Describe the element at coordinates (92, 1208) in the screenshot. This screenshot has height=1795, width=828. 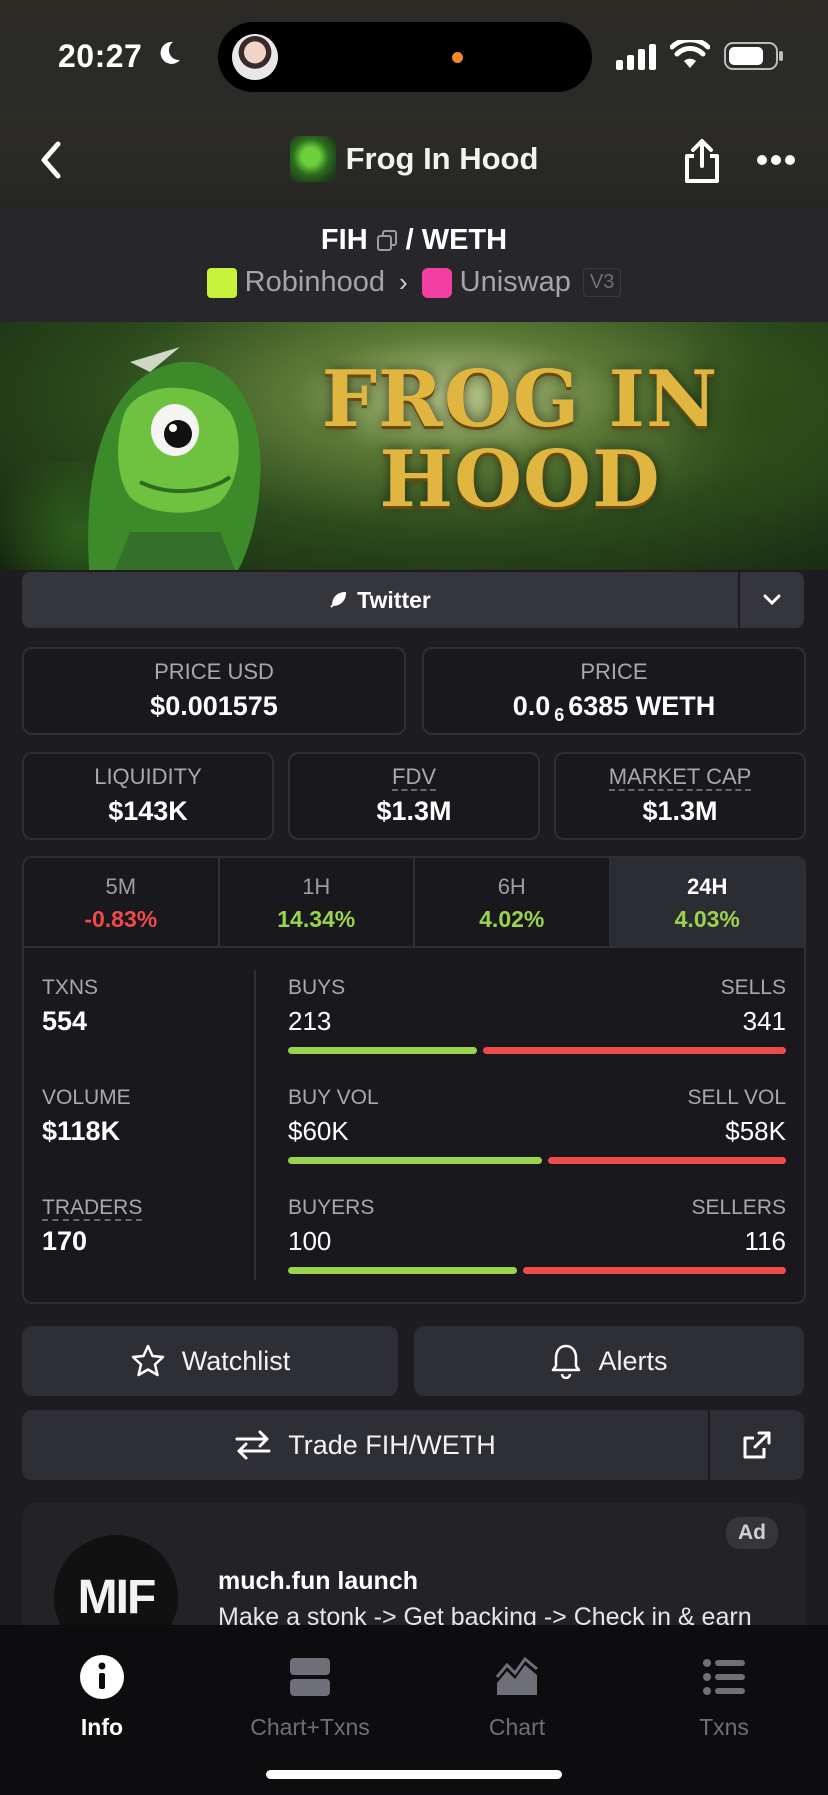
I see `traders-label: TRADERS` at that location.